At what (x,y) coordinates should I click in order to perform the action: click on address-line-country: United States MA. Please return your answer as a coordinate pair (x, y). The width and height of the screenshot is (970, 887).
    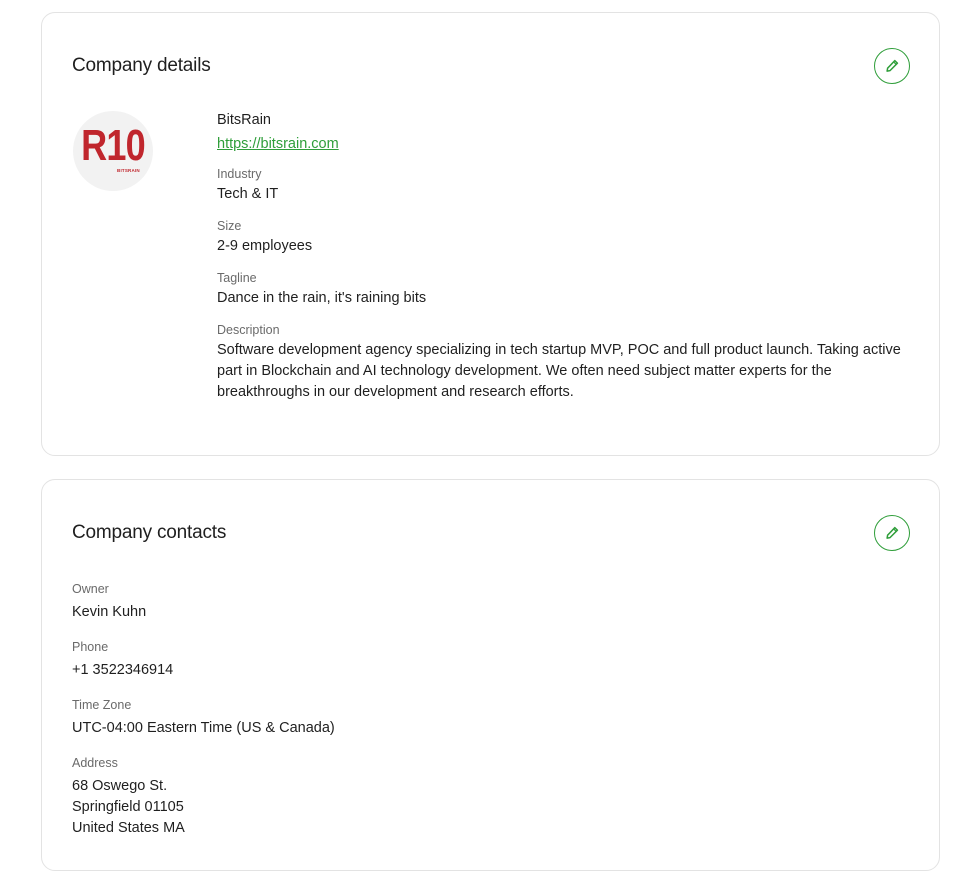
    Looking at the image, I should click on (128, 828).